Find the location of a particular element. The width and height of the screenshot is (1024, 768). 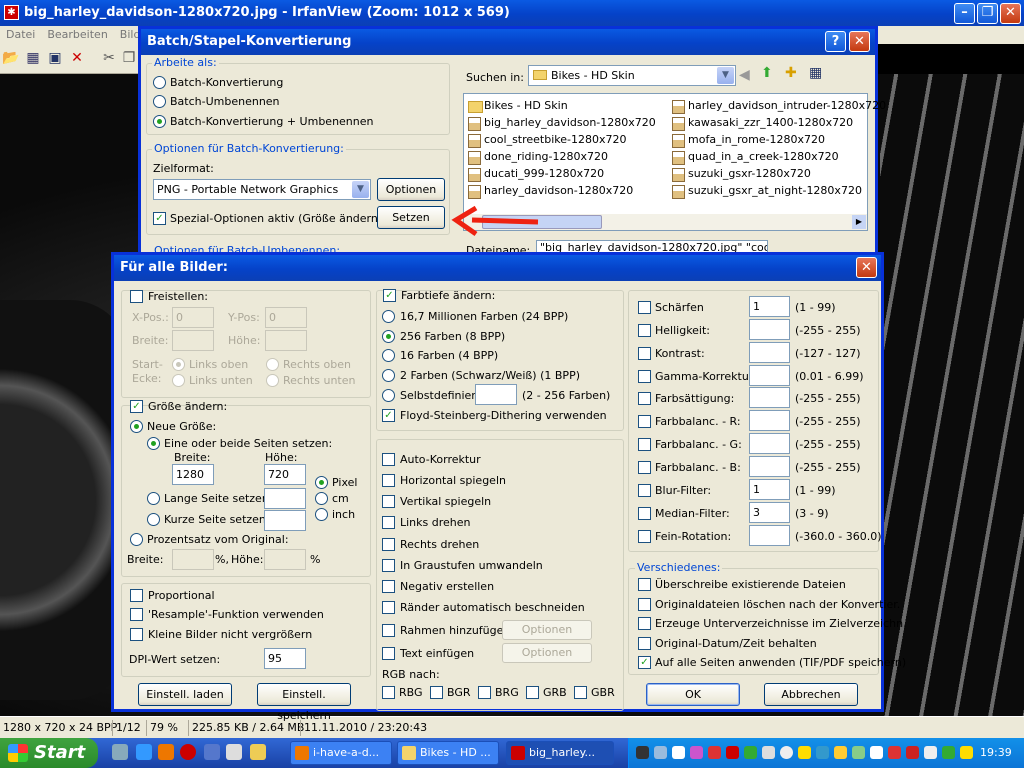

save-settings-button: Einstell. speichern is located at coordinates (304, 702).